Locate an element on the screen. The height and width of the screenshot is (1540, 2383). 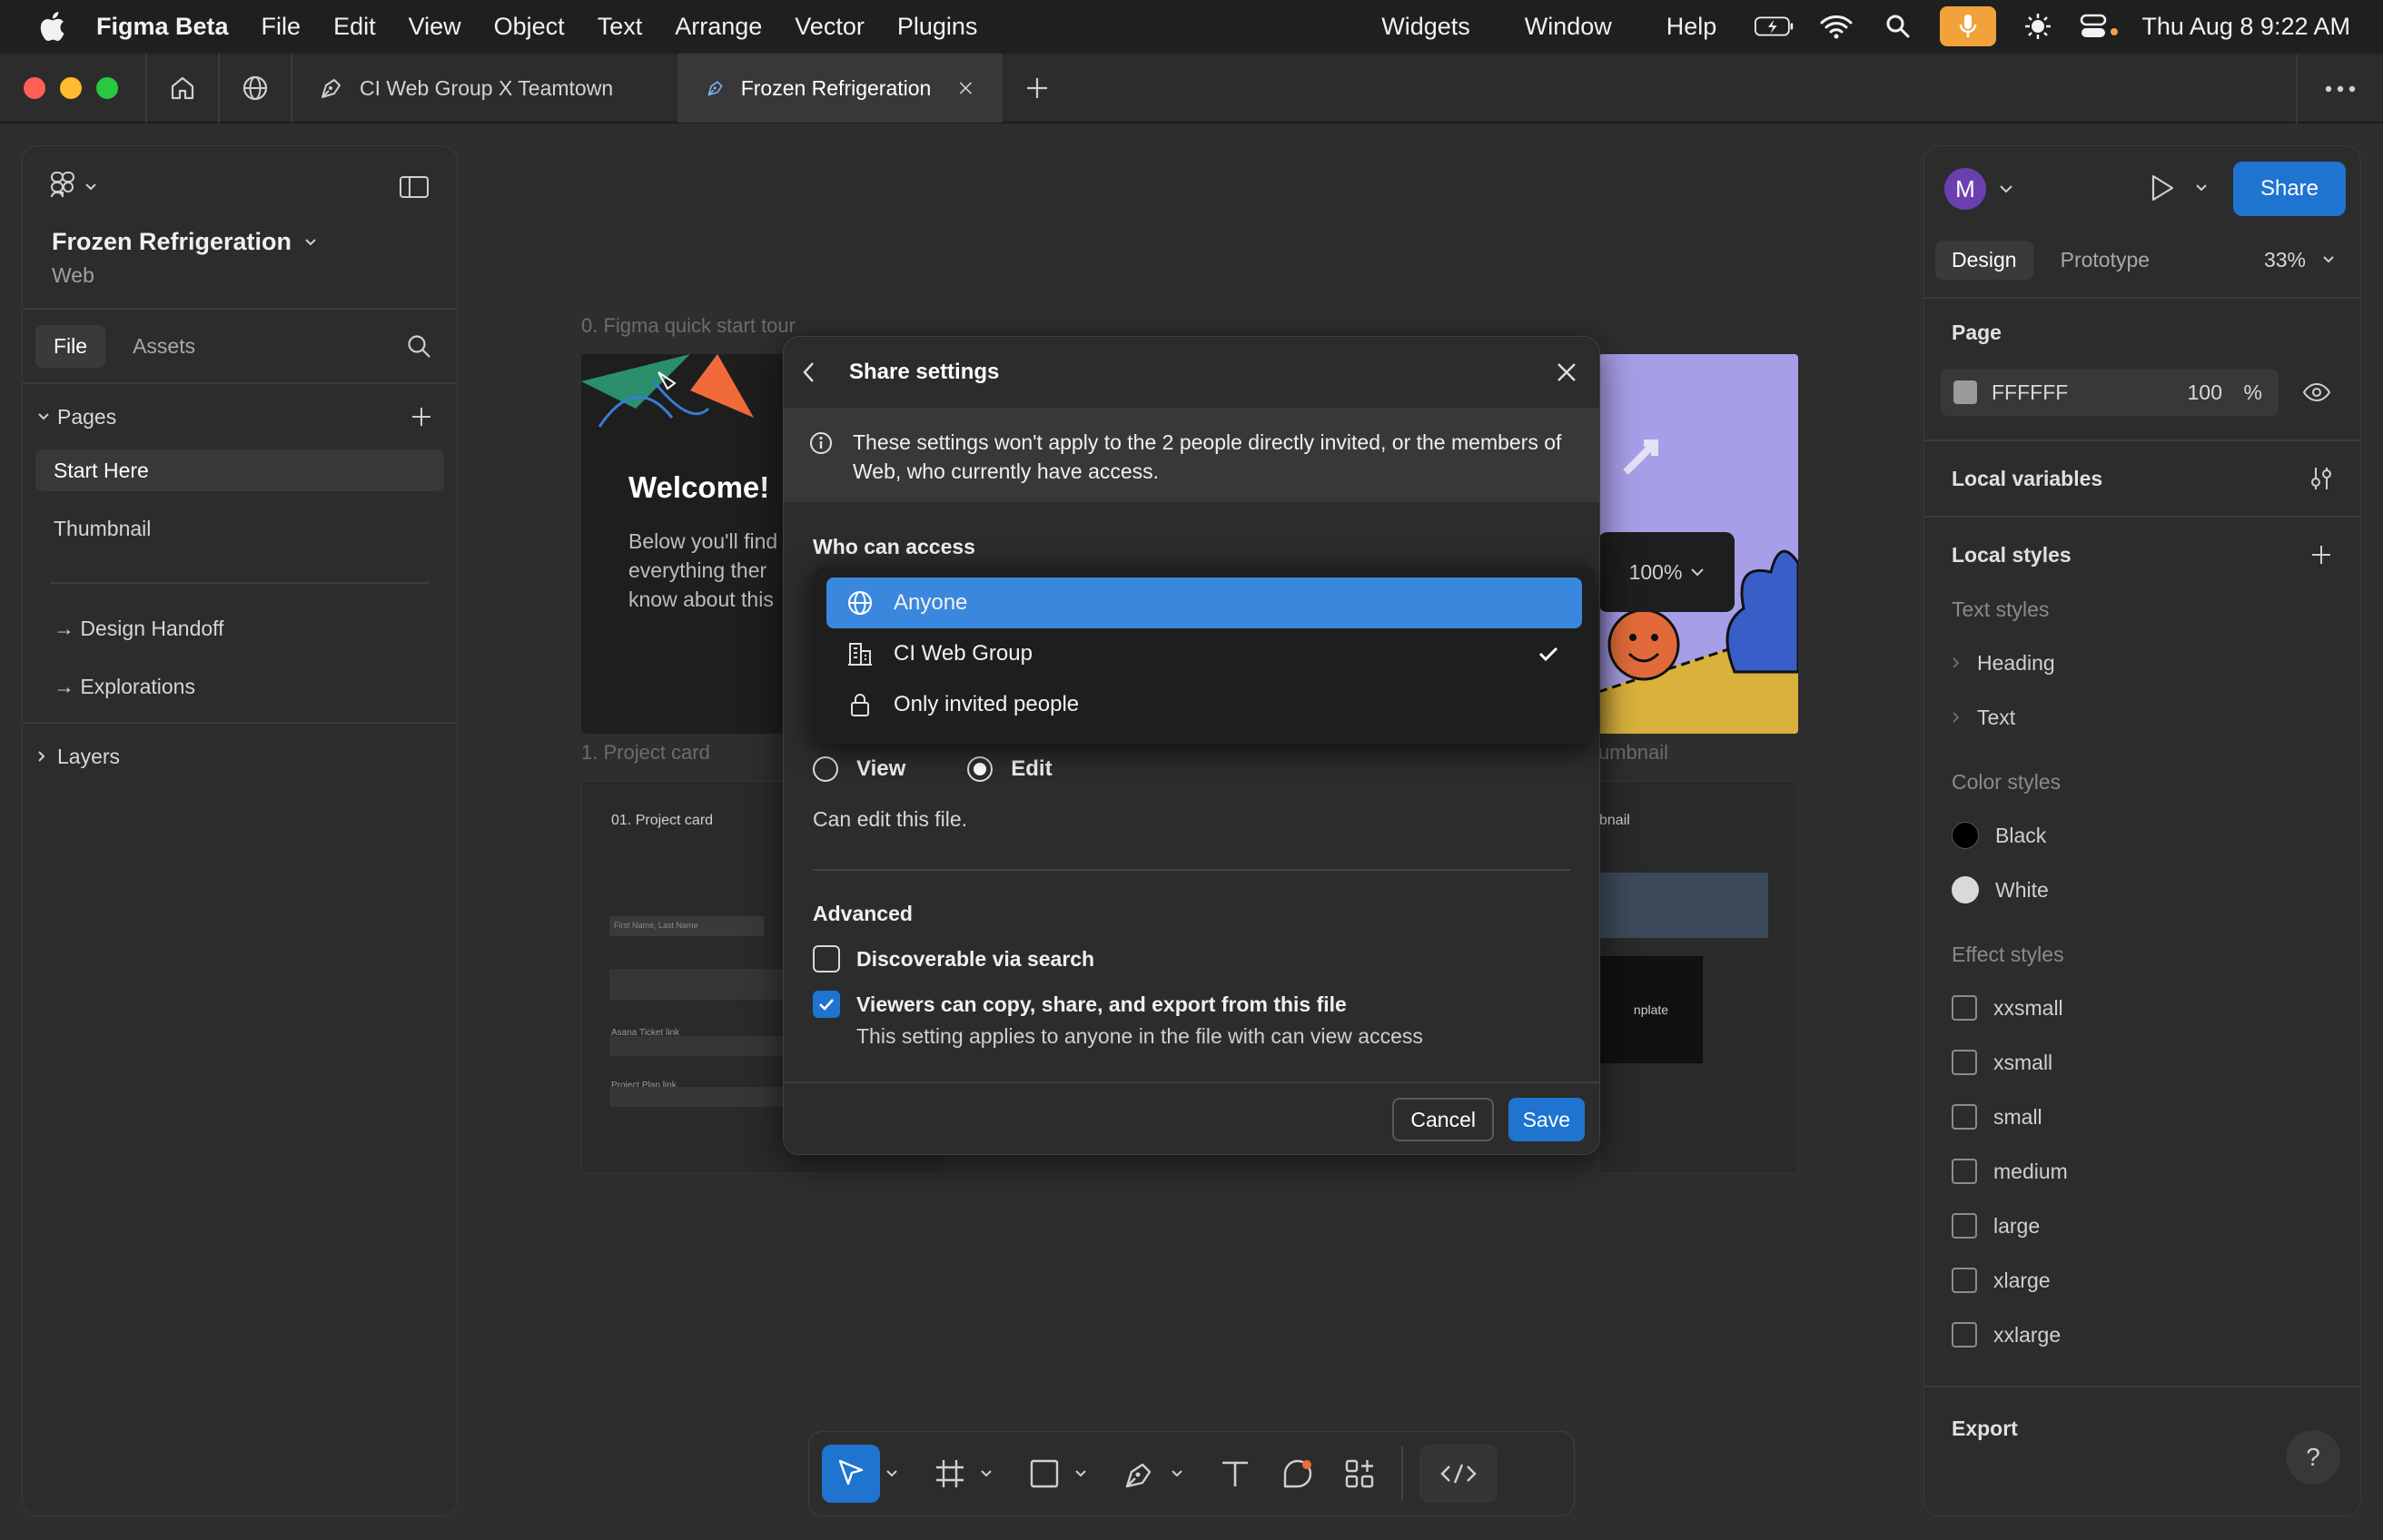
spotlight-search-icon is located at coordinates (1898, 26).